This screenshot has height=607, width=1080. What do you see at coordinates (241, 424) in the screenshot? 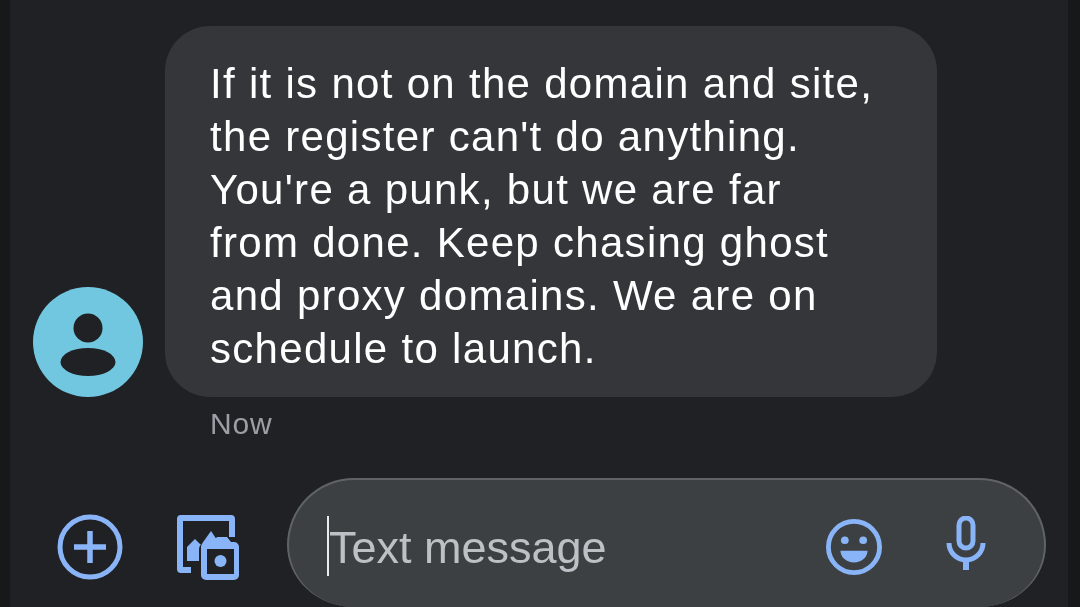
I see `message-timestamp: Now` at bounding box center [241, 424].